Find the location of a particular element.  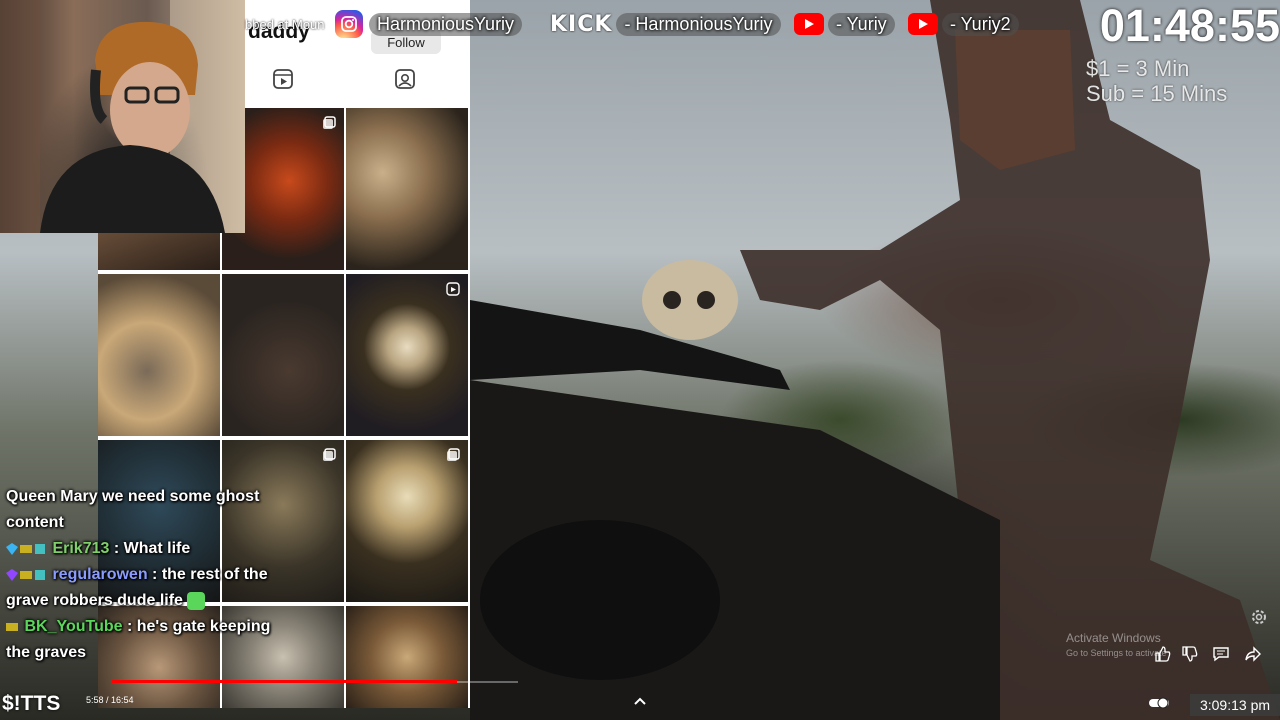

comment-icon is located at coordinates (1221, 654).